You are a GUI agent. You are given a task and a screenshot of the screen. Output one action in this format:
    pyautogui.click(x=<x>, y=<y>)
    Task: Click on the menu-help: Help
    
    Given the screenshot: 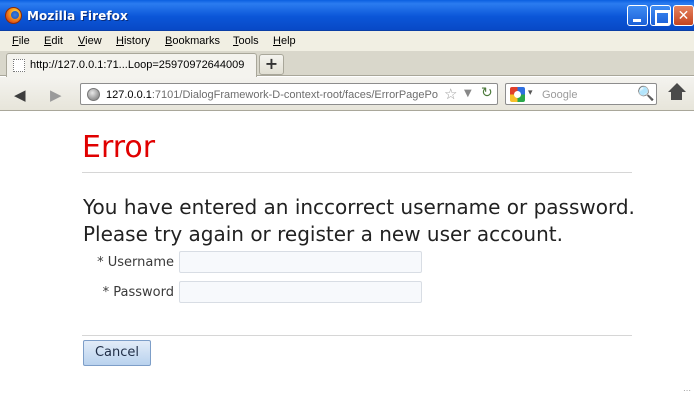 What is the action you would take?
    pyautogui.click(x=284, y=41)
    